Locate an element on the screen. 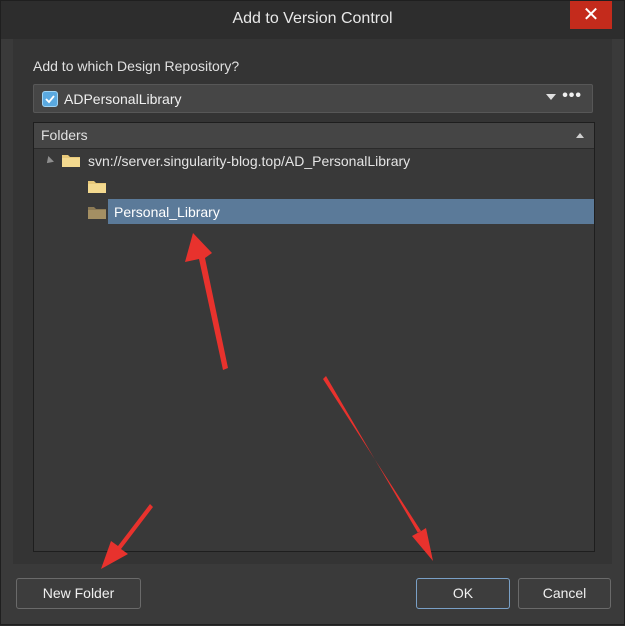  folders-column-header: Folders is located at coordinates (314, 136).